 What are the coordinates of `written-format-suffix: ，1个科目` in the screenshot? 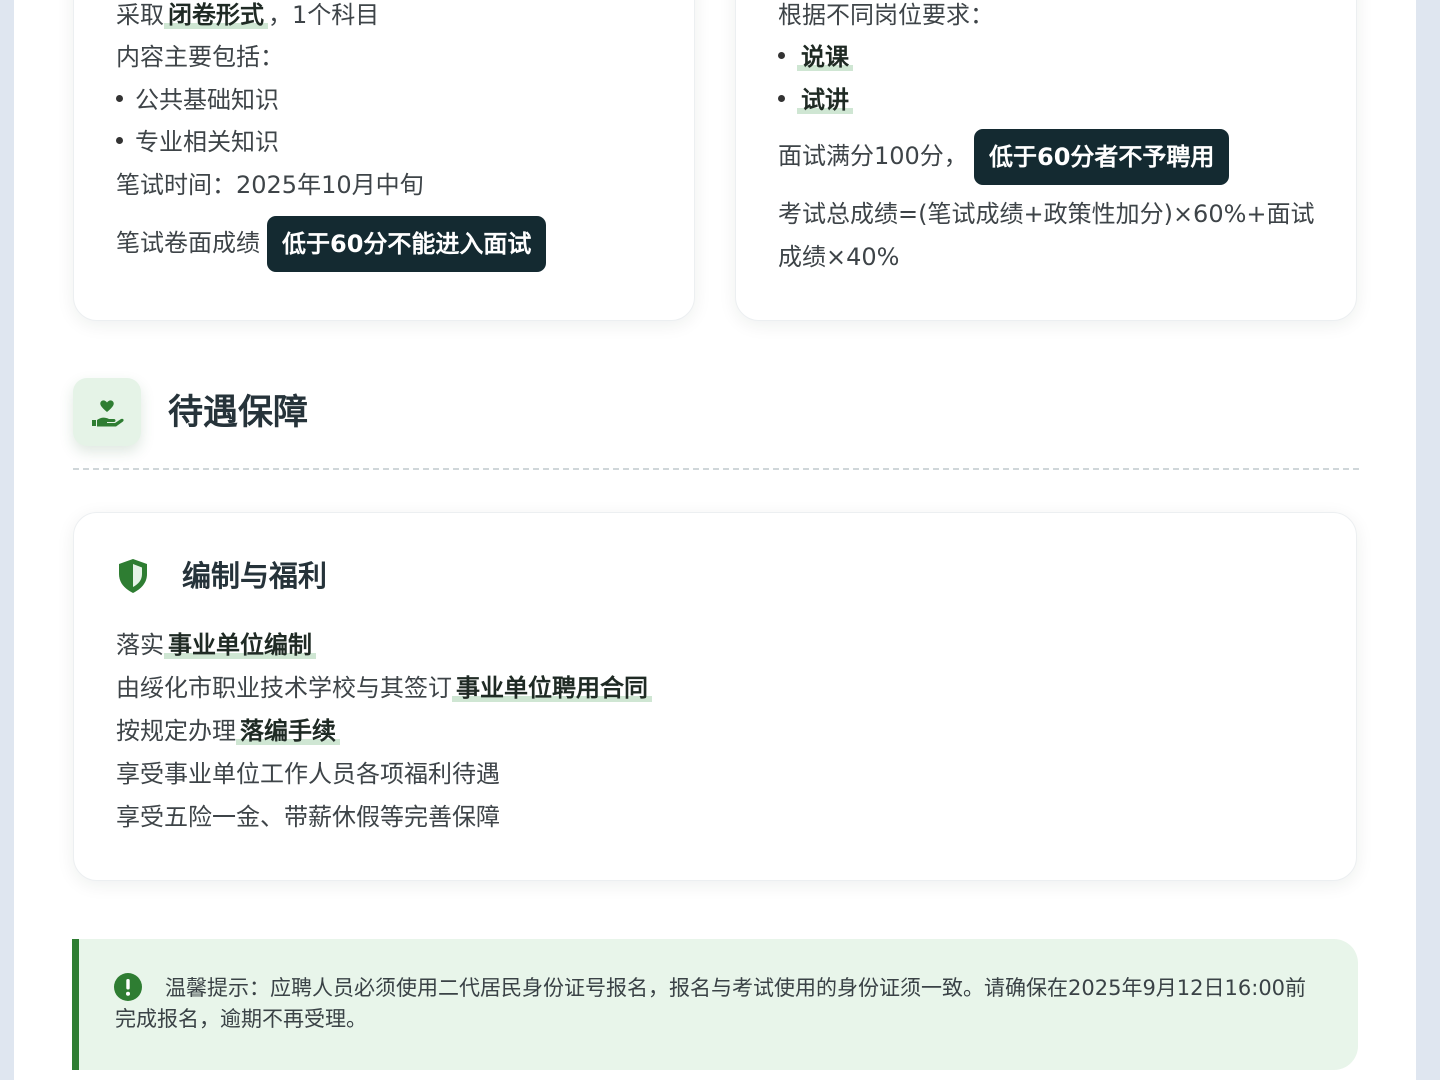 It's located at (324, 15).